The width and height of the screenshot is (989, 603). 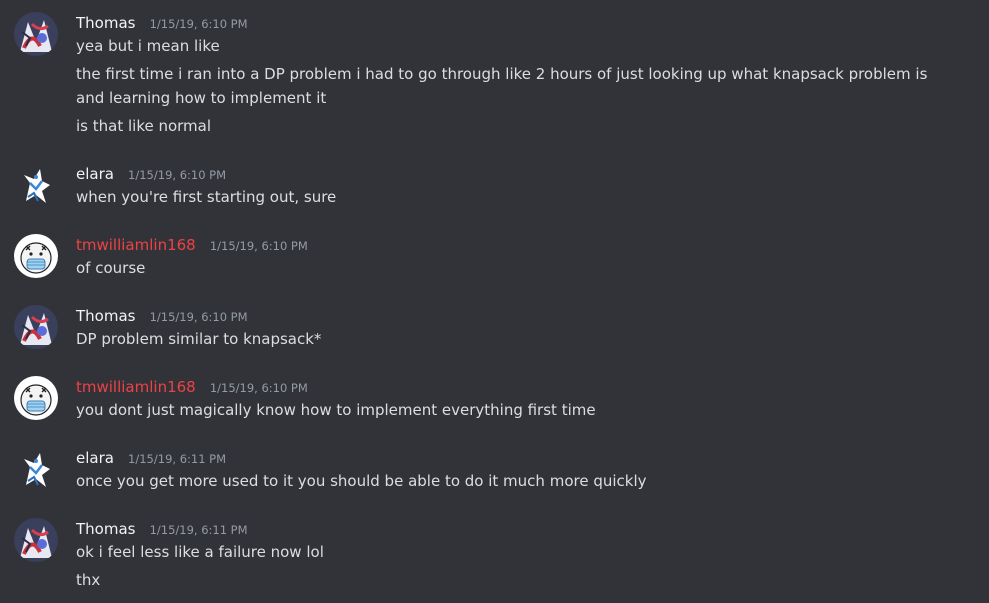 I want to click on message-content: DP problem similar to knapsack*, so click(x=516, y=339).